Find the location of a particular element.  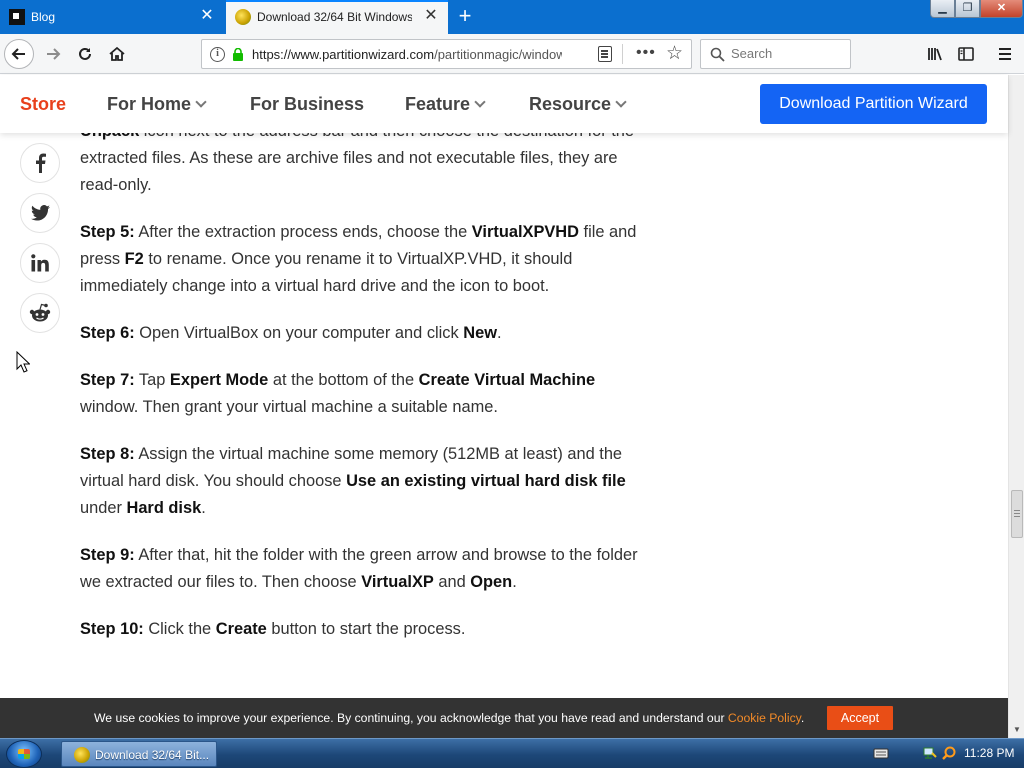

minitool-favicon-icon is located at coordinates (82, 755).